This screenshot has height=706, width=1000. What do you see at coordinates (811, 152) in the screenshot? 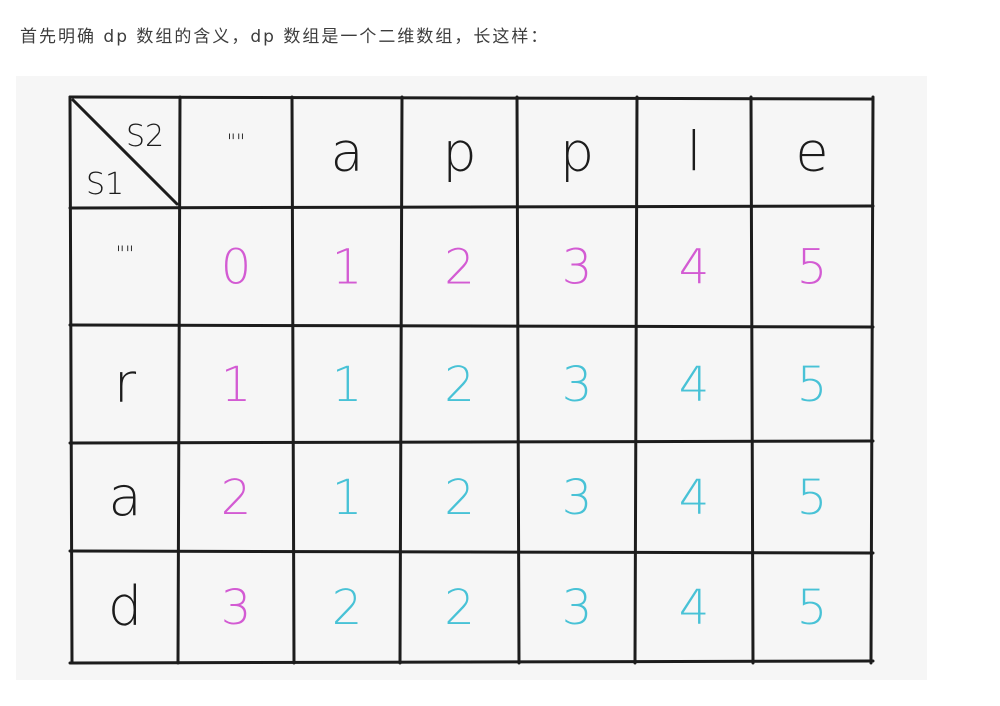
I see `column-header: e` at bounding box center [811, 152].